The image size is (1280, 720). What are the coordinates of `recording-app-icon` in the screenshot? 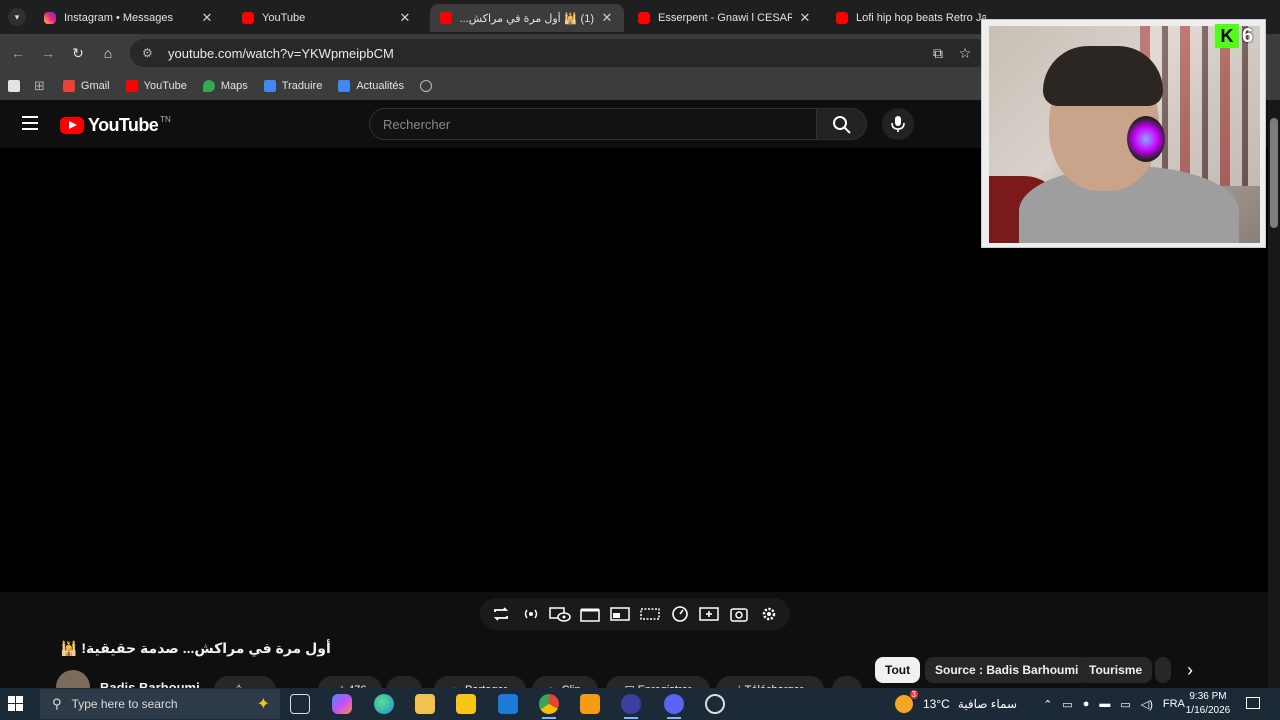 It's located at (715, 704).